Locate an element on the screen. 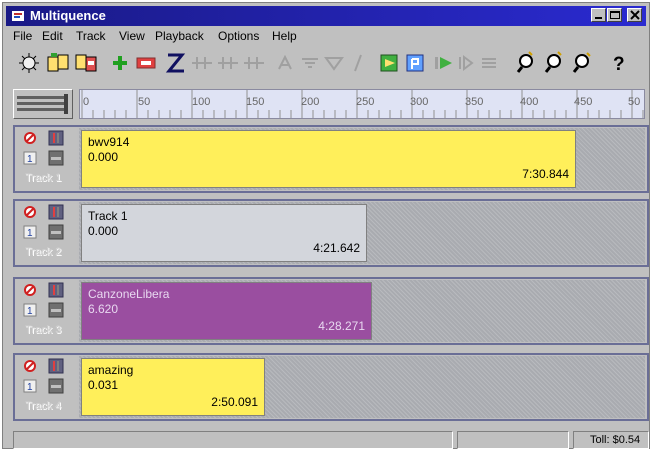 The height and width of the screenshot is (451, 652). svg-text: 1 is located at coordinates (30, 159).